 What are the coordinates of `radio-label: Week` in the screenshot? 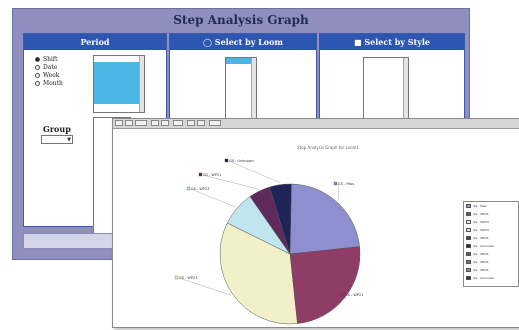 It's located at (51, 75).